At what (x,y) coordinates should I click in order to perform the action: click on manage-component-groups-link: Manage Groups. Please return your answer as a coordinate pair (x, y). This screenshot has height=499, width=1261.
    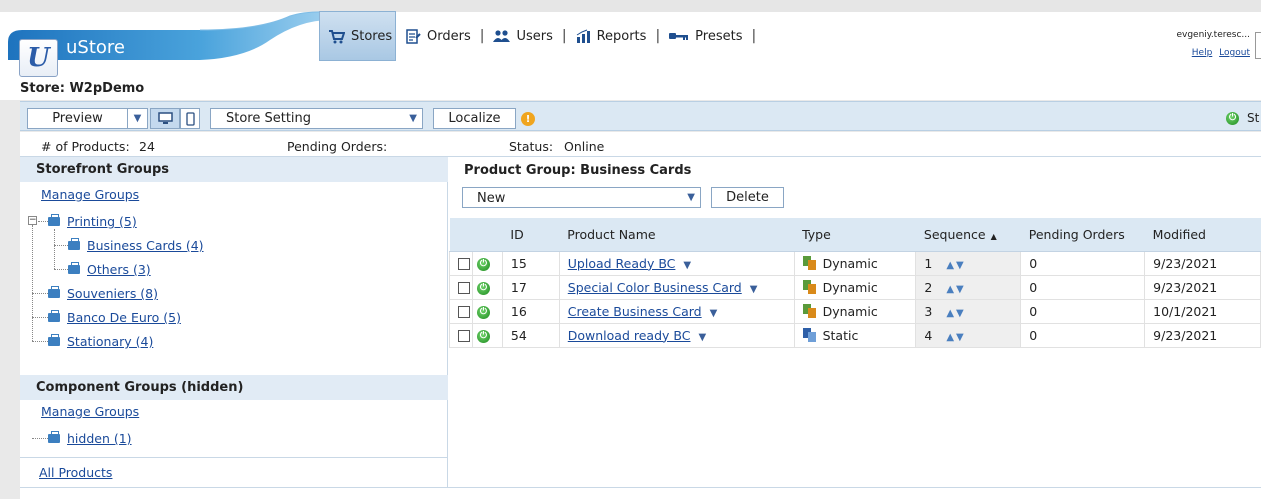
    Looking at the image, I should click on (90, 411).